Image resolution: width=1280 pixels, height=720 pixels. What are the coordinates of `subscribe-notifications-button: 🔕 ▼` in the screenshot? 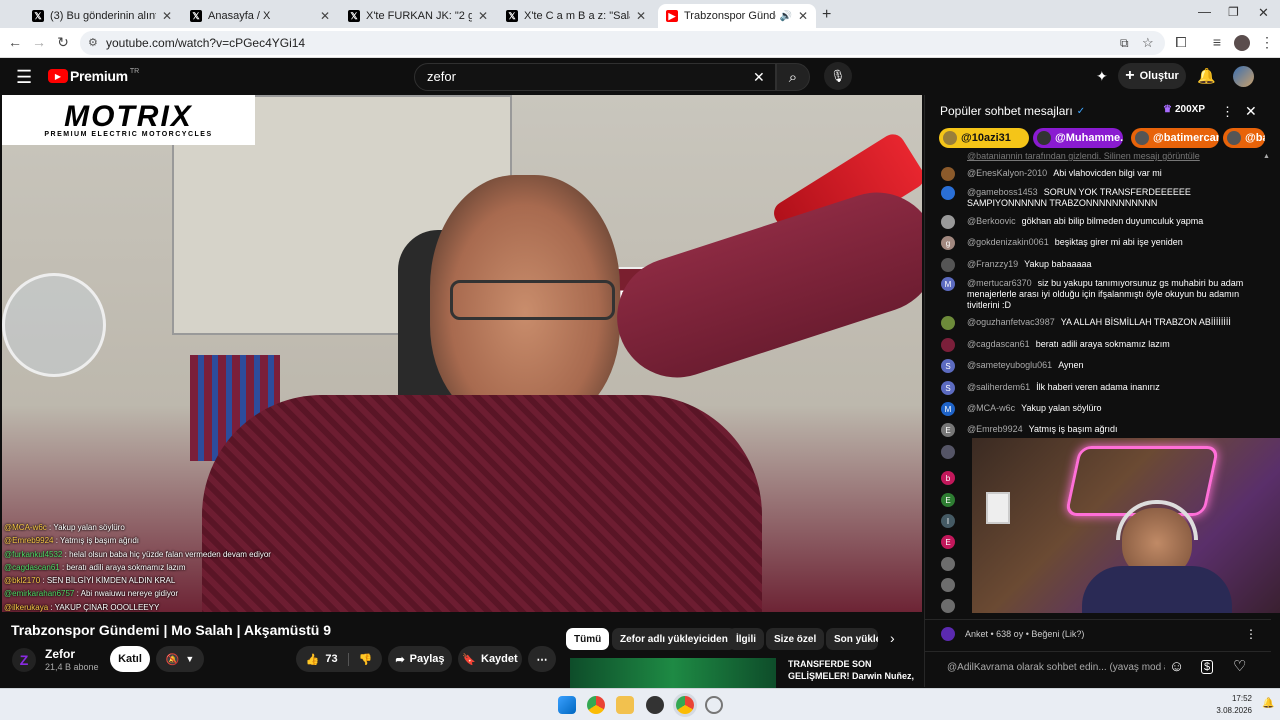 It's located at (180, 659).